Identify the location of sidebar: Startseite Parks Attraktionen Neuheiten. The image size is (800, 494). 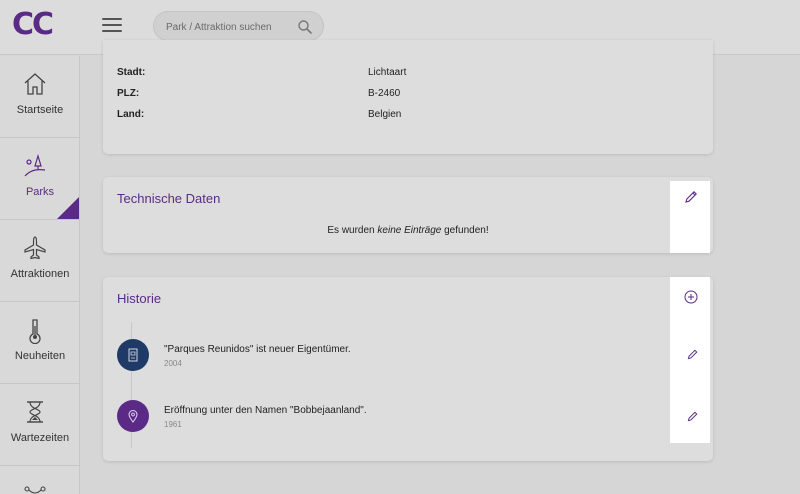
(40, 275).